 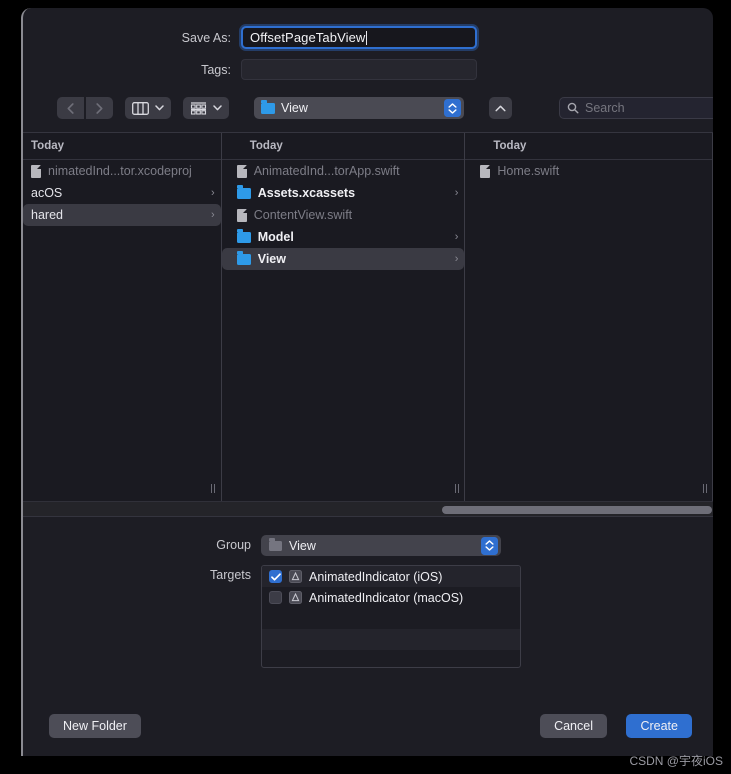 I want to click on create-button: Create, so click(x=659, y=726).